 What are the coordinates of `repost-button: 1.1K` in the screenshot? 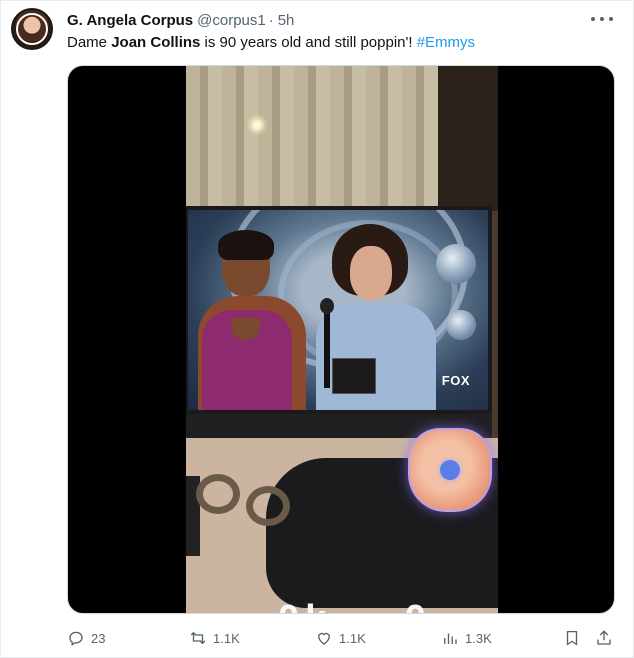 It's located at (214, 638).